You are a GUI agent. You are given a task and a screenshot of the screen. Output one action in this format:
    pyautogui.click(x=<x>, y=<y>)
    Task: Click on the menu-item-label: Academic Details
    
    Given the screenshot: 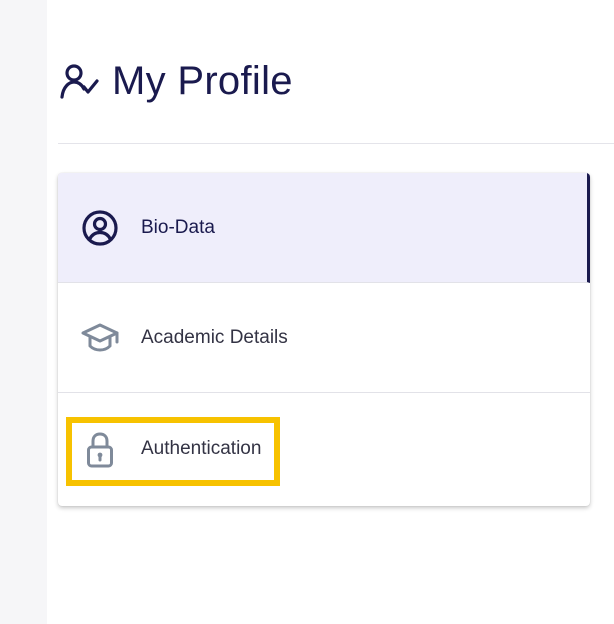 What is the action you would take?
    pyautogui.click(x=214, y=337)
    